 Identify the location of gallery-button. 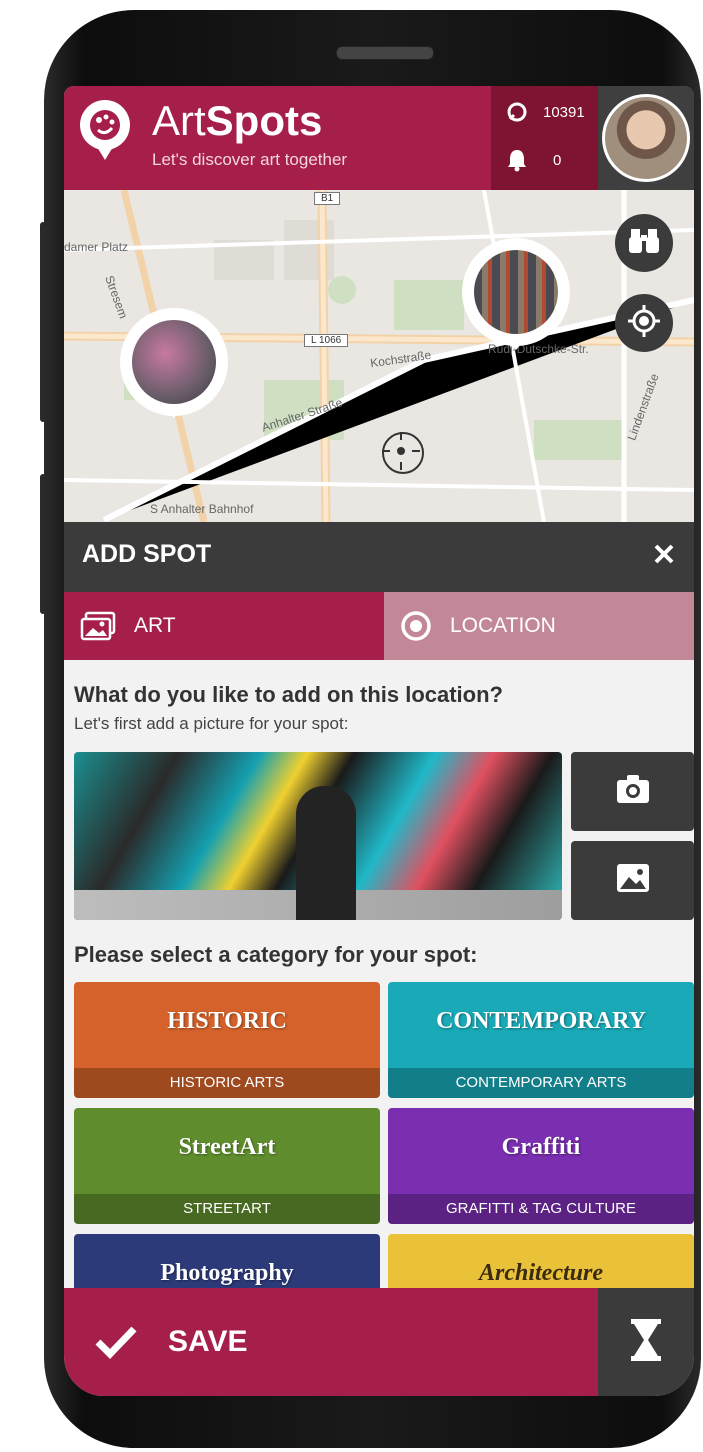
(632, 880).